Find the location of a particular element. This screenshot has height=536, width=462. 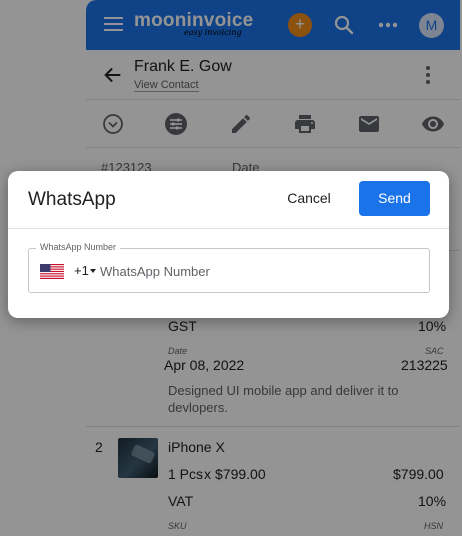

us-flag-icon is located at coordinates (52, 271).